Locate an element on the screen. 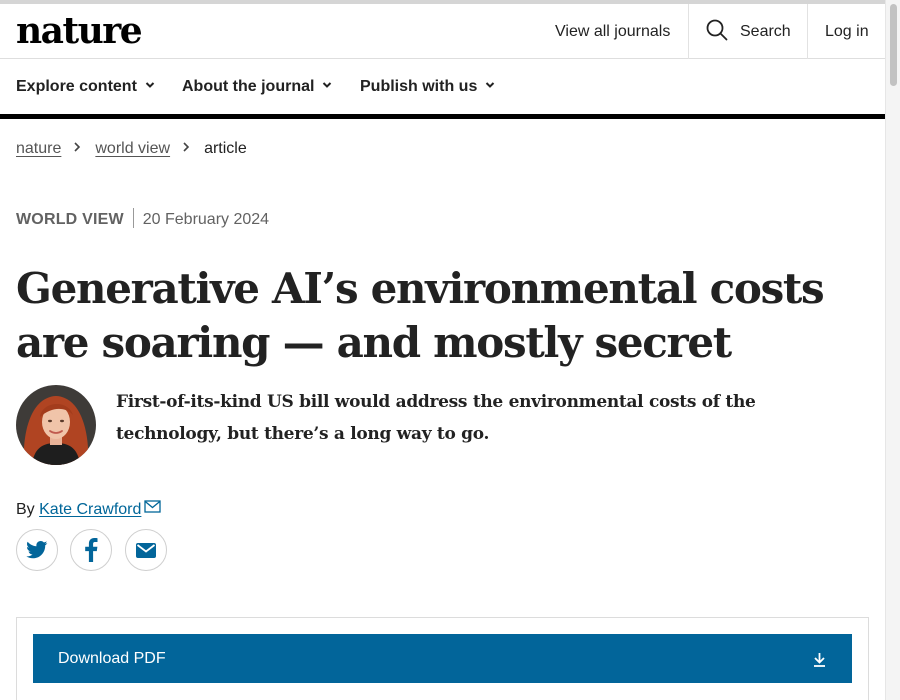 This screenshot has height=700, width=900. breadcrumb: nature world view article is located at coordinates (131, 149).